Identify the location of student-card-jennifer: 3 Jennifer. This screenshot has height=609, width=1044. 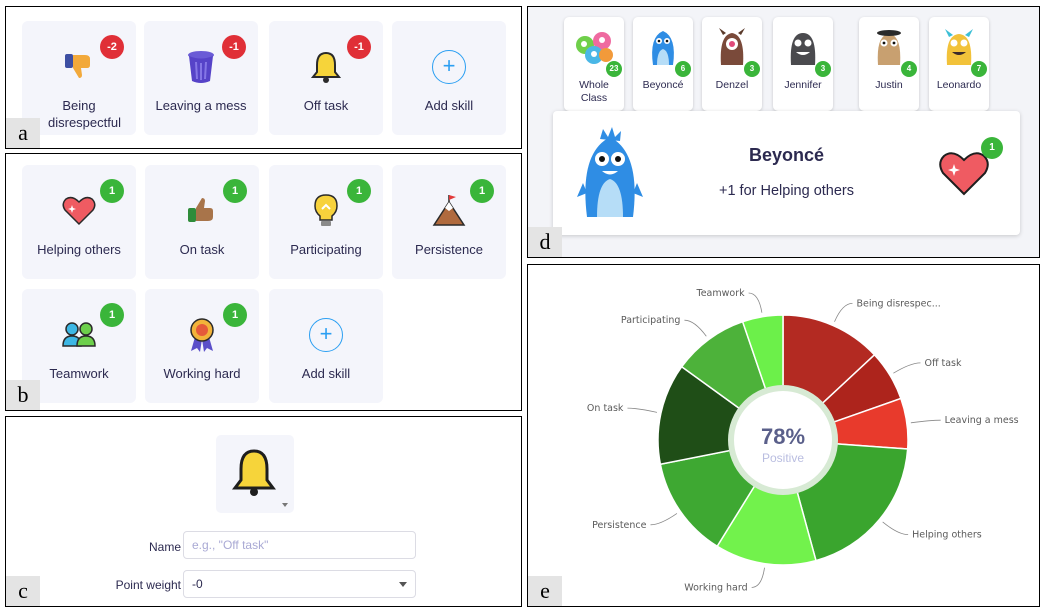
(803, 64).